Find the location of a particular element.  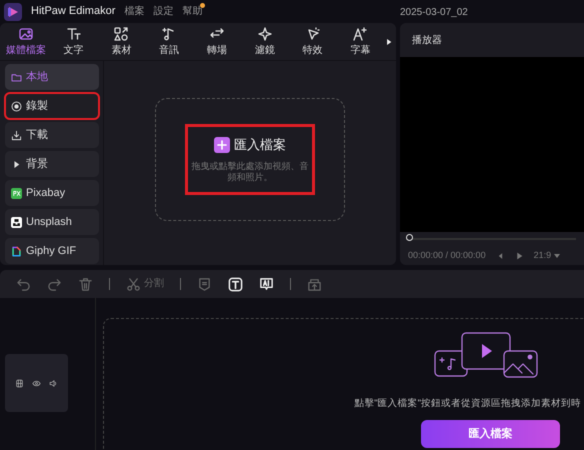

marker-icon is located at coordinates (204, 284).